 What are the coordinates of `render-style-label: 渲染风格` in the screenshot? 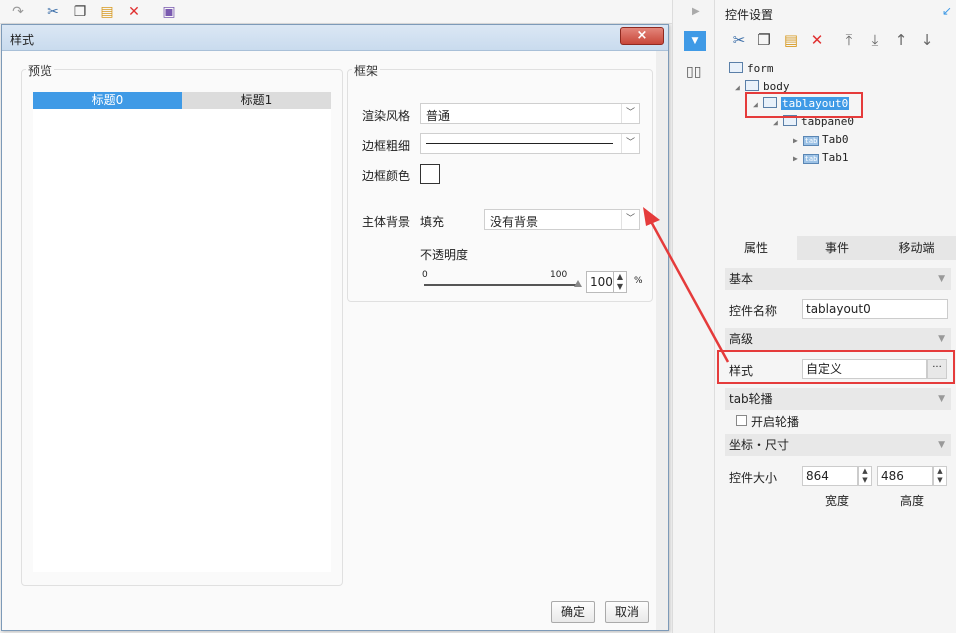 It's located at (386, 116).